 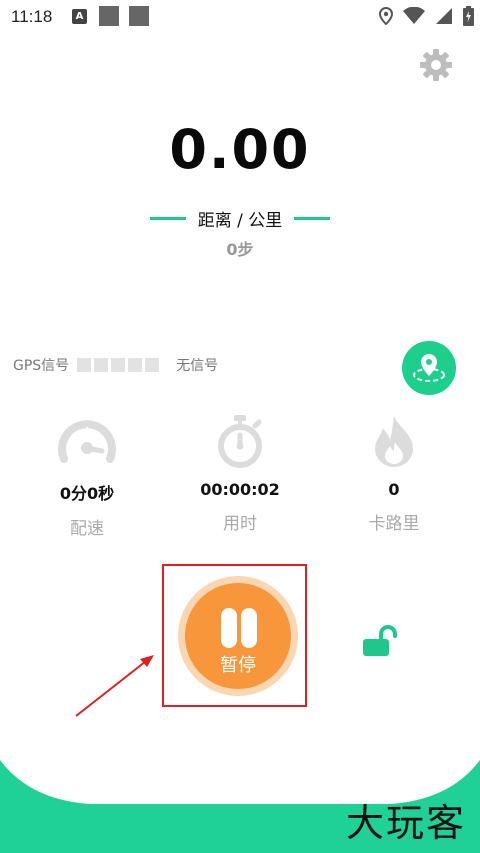 I want to click on flame-icon, so click(x=394, y=441).